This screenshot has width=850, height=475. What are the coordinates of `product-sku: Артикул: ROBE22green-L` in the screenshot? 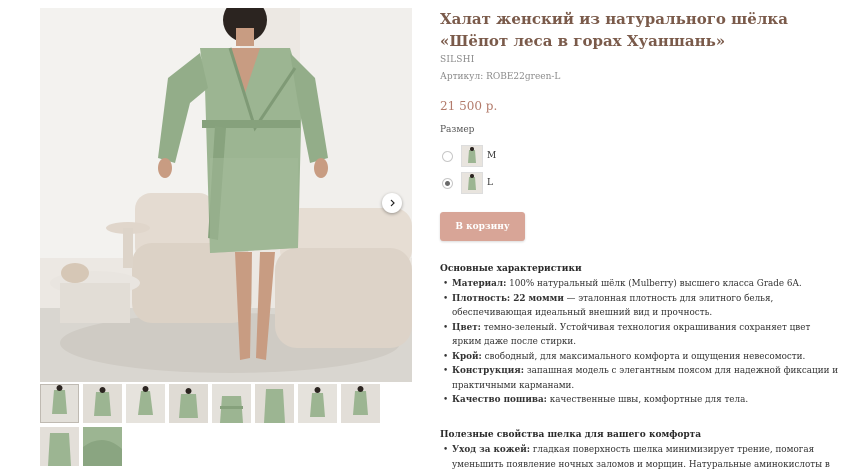 It's located at (500, 77).